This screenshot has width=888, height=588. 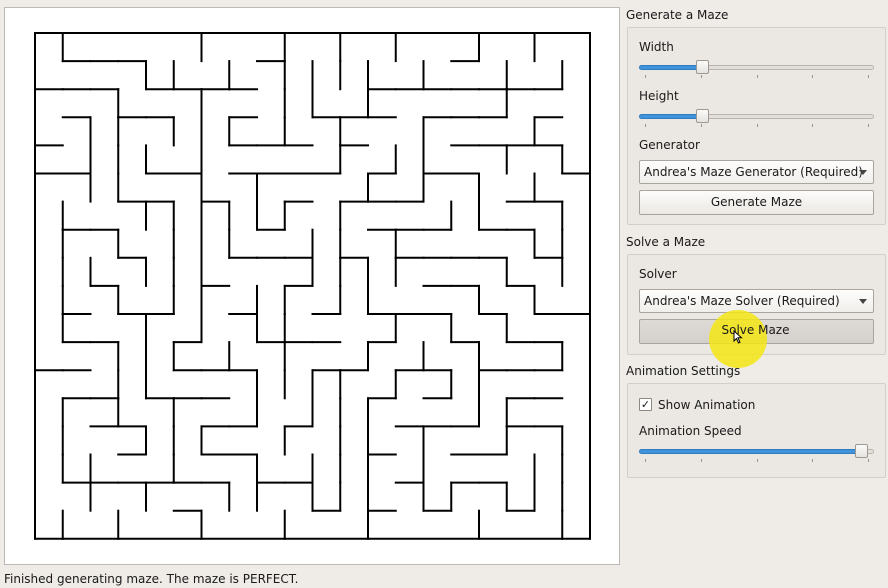 I want to click on generator-select: Andrea's Maze Generator (Required), so click(x=756, y=172).